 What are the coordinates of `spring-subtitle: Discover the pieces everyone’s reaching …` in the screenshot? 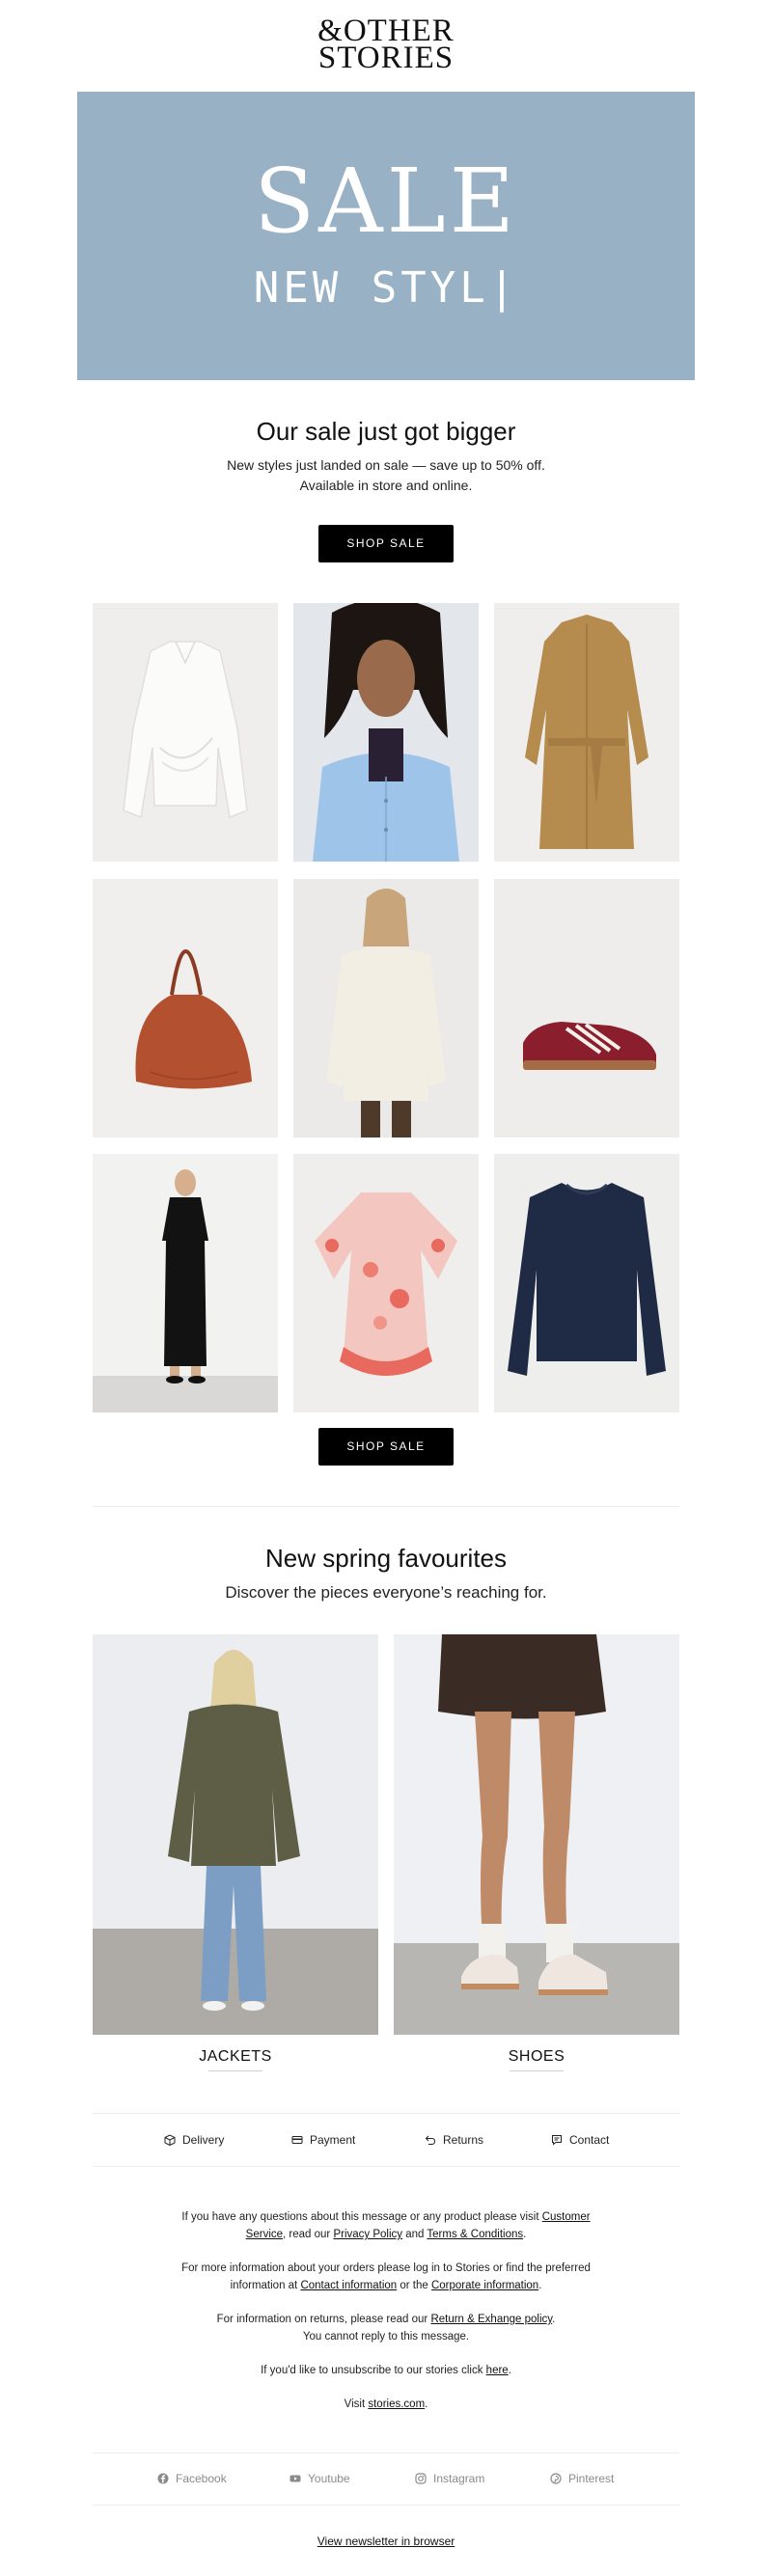 It's located at (386, 1593).